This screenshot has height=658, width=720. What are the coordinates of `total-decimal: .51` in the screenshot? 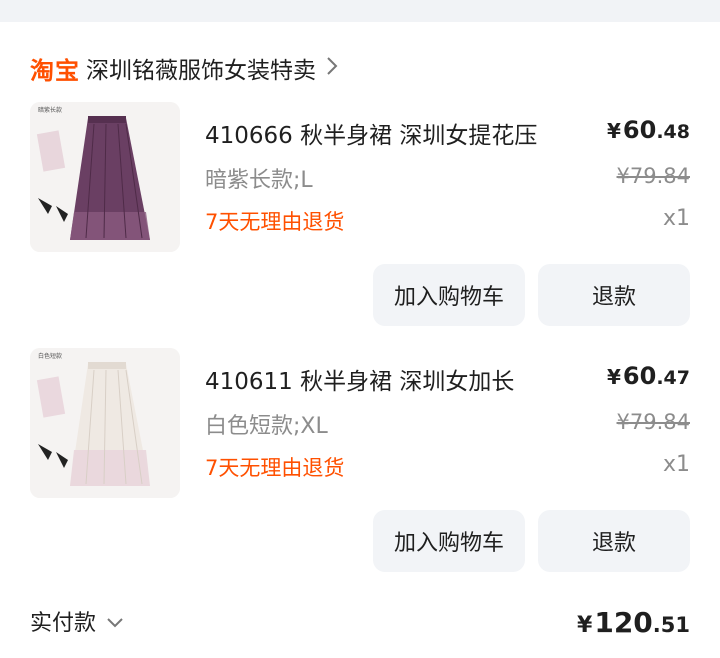 It's located at (671, 625).